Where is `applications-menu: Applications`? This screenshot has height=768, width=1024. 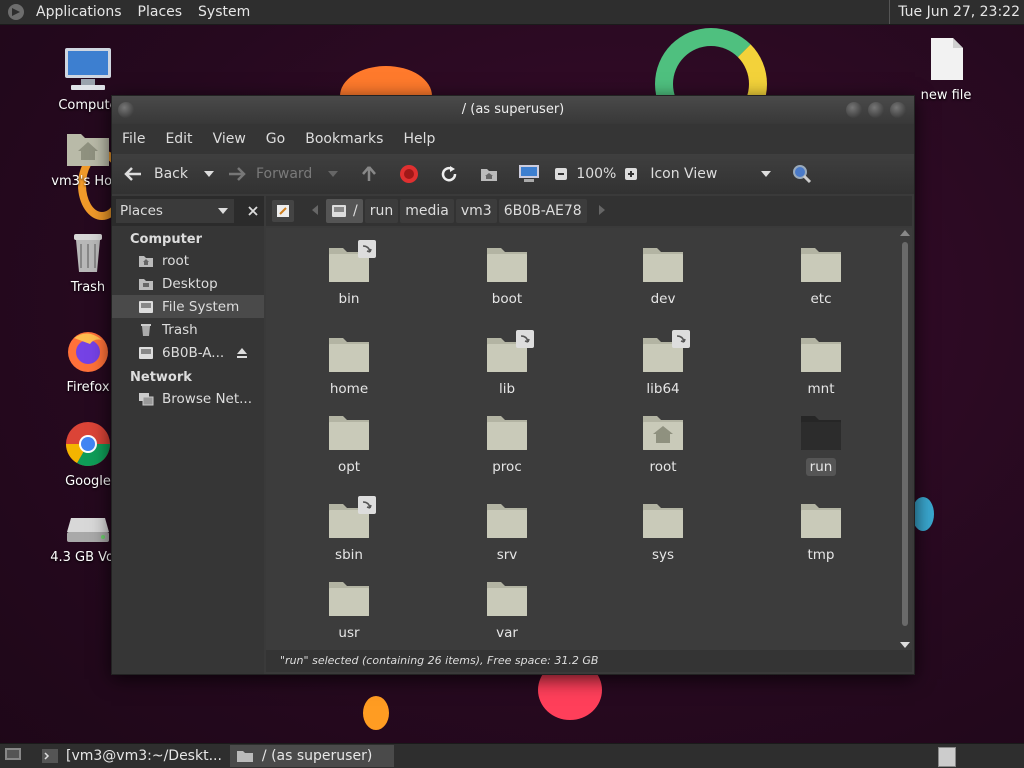 applications-menu: Applications is located at coordinates (79, 12).